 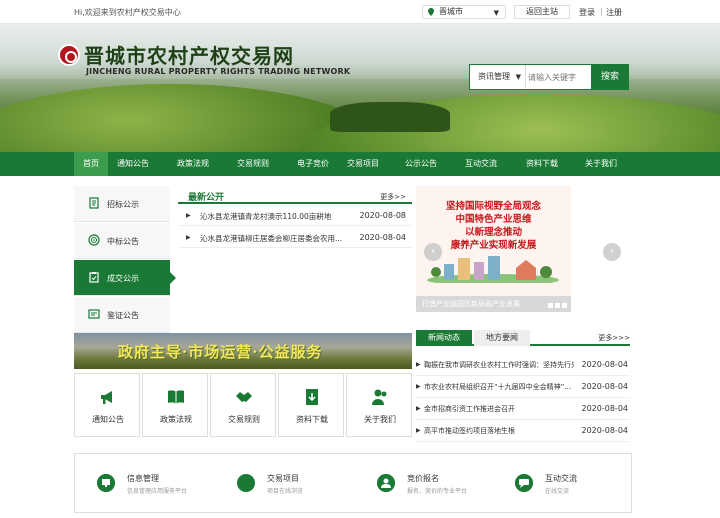 I want to click on quick-link-about: 关于我们, so click(x=379, y=405).